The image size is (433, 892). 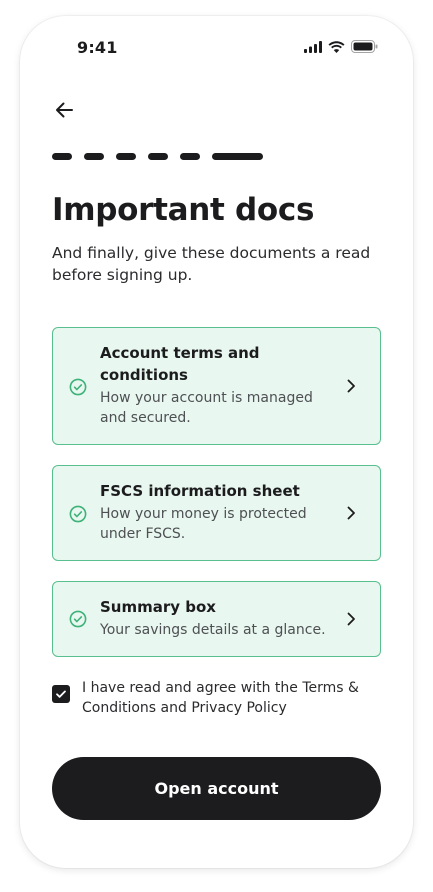 What do you see at coordinates (200, 491) in the screenshot?
I see `document-title: FSCS information sheet` at bounding box center [200, 491].